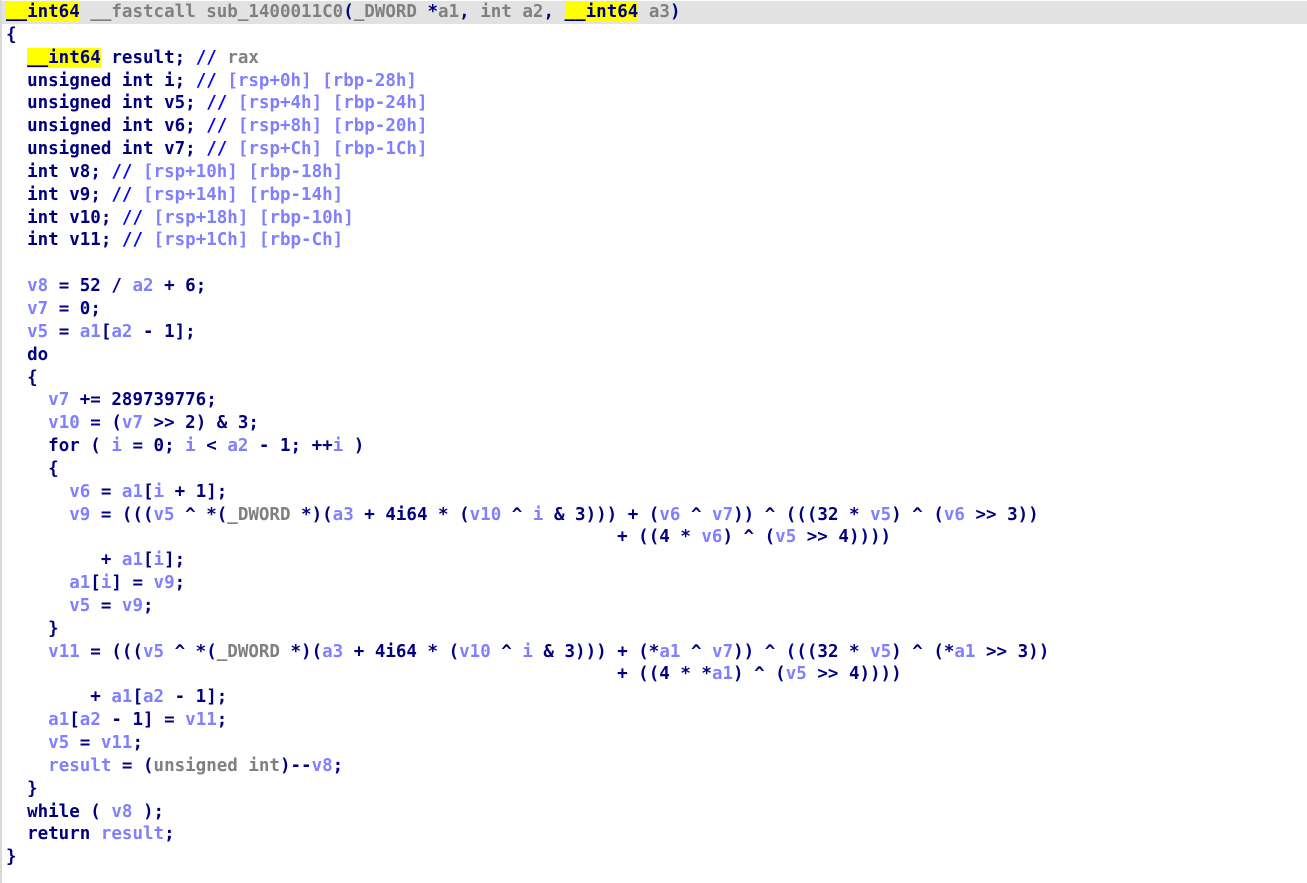 This screenshot has width=1307, height=883. Describe the element at coordinates (100, 423) in the screenshot. I see `code-token: = (` at that location.